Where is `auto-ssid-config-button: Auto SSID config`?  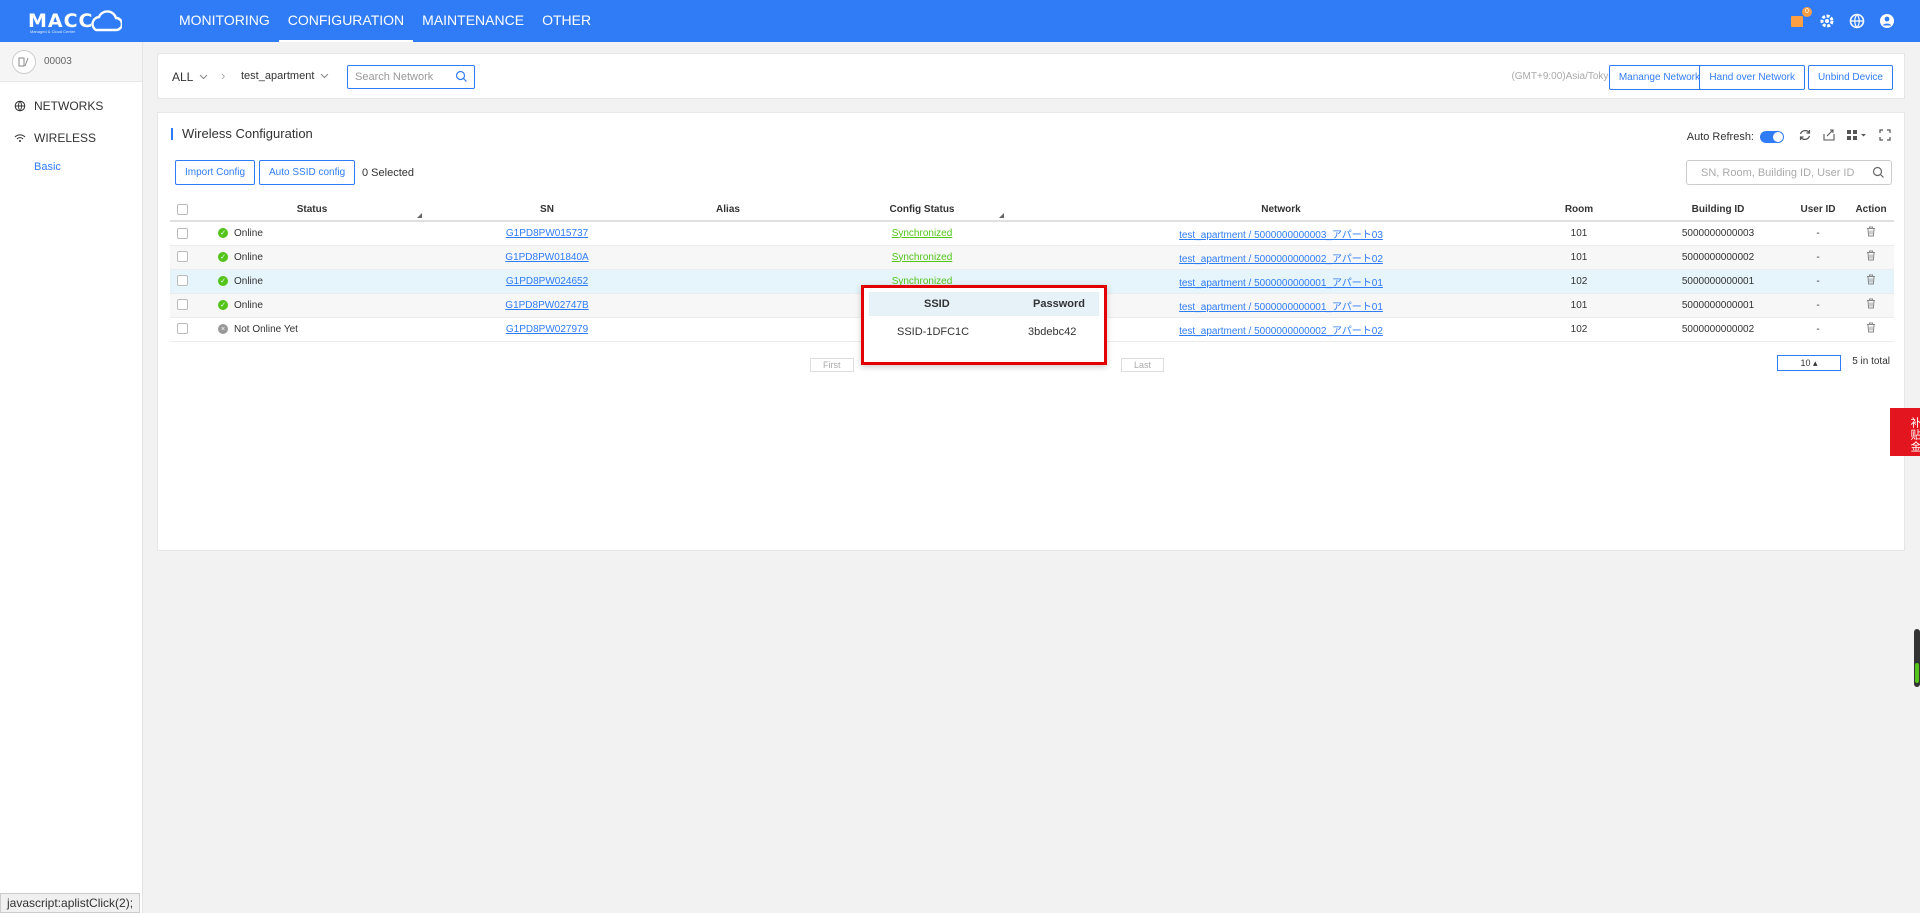
auto-ssid-config-button: Auto SSID config is located at coordinates (307, 172).